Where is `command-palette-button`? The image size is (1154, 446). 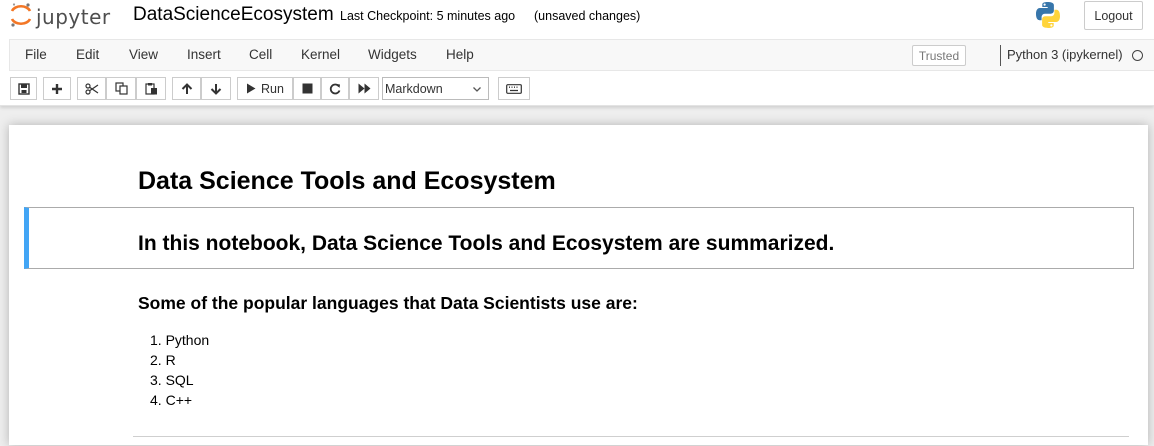 command-palette-button is located at coordinates (514, 88).